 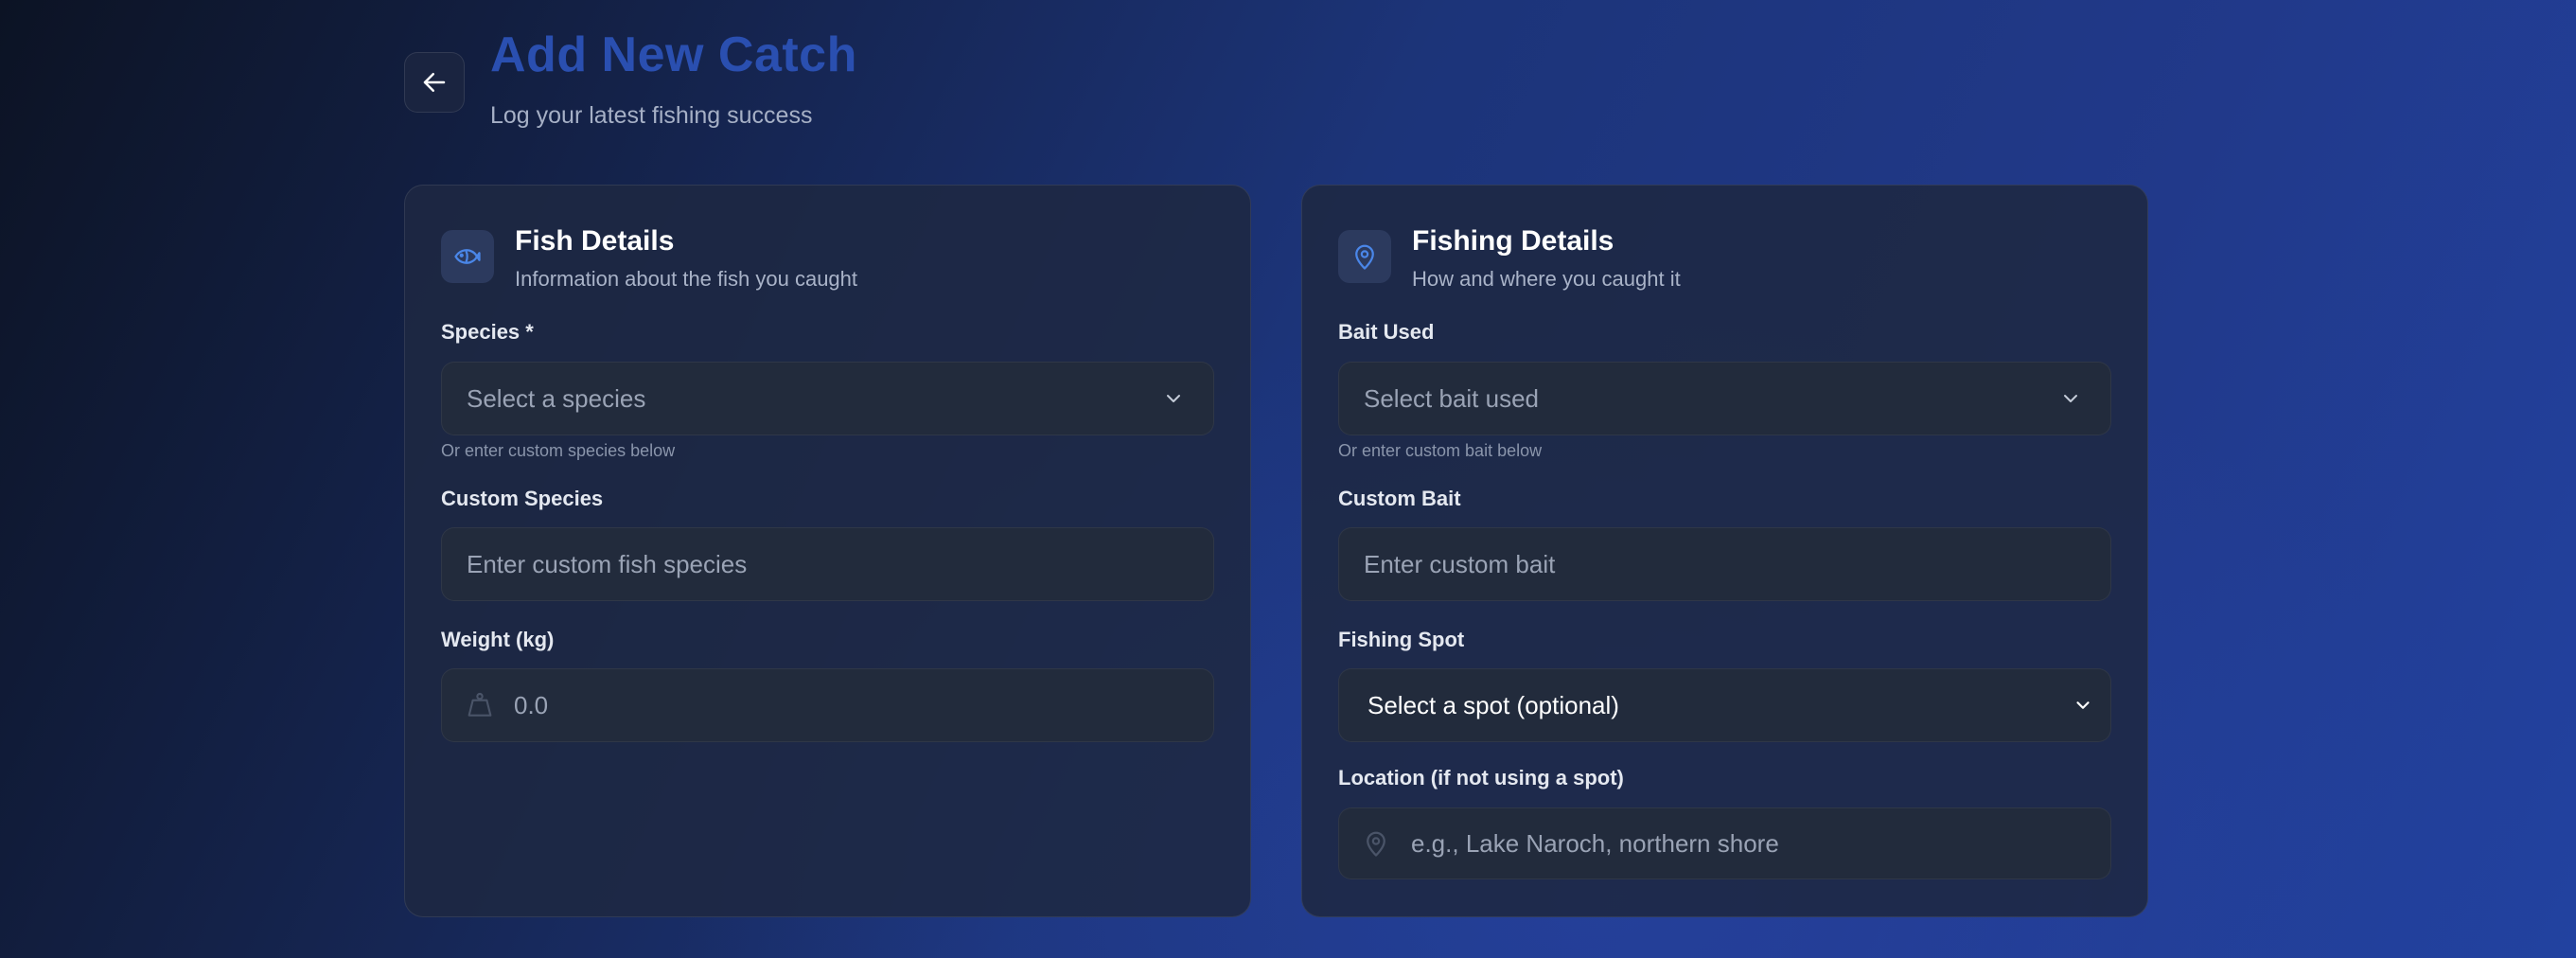 What do you see at coordinates (1513, 241) in the screenshot?
I see `fishing-details-title: Fishing Details` at bounding box center [1513, 241].